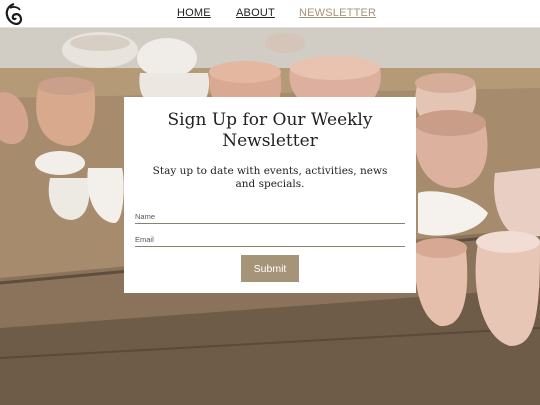 This screenshot has width=540, height=405. What do you see at coordinates (270, 240) in the screenshot?
I see `email-field` at bounding box center [270, 240].